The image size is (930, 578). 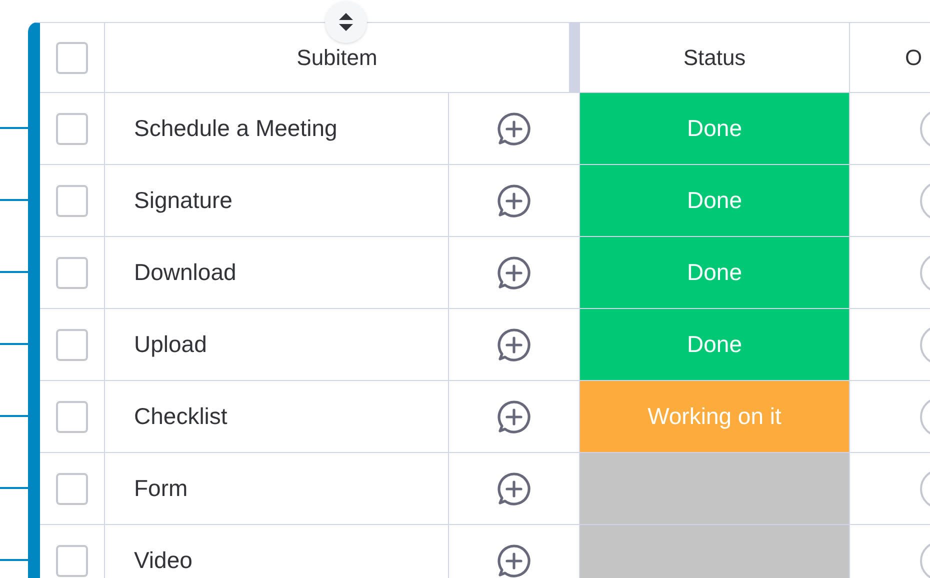 What do you see at coordinates (913, 58) in the screenshot?
I see `column-header: O` at bounding box center [913, 58].